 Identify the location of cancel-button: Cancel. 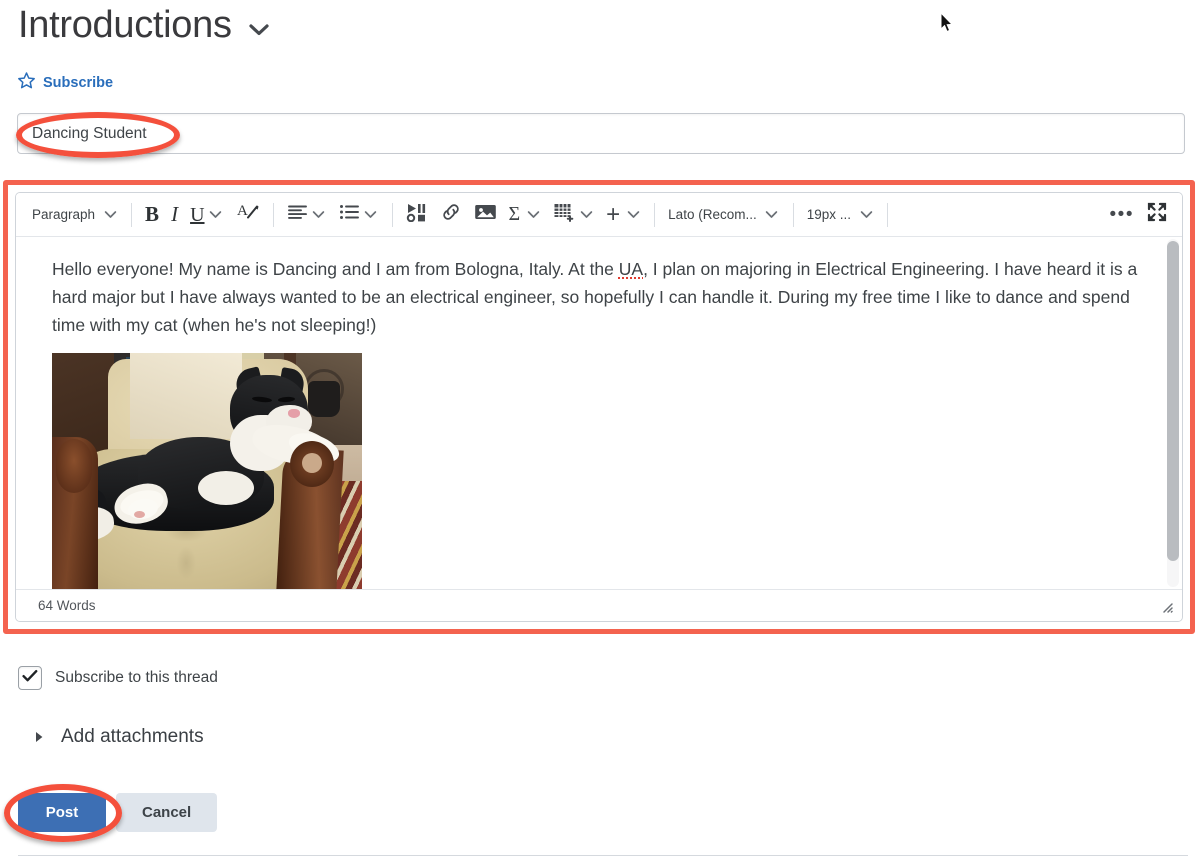
(167, 812).